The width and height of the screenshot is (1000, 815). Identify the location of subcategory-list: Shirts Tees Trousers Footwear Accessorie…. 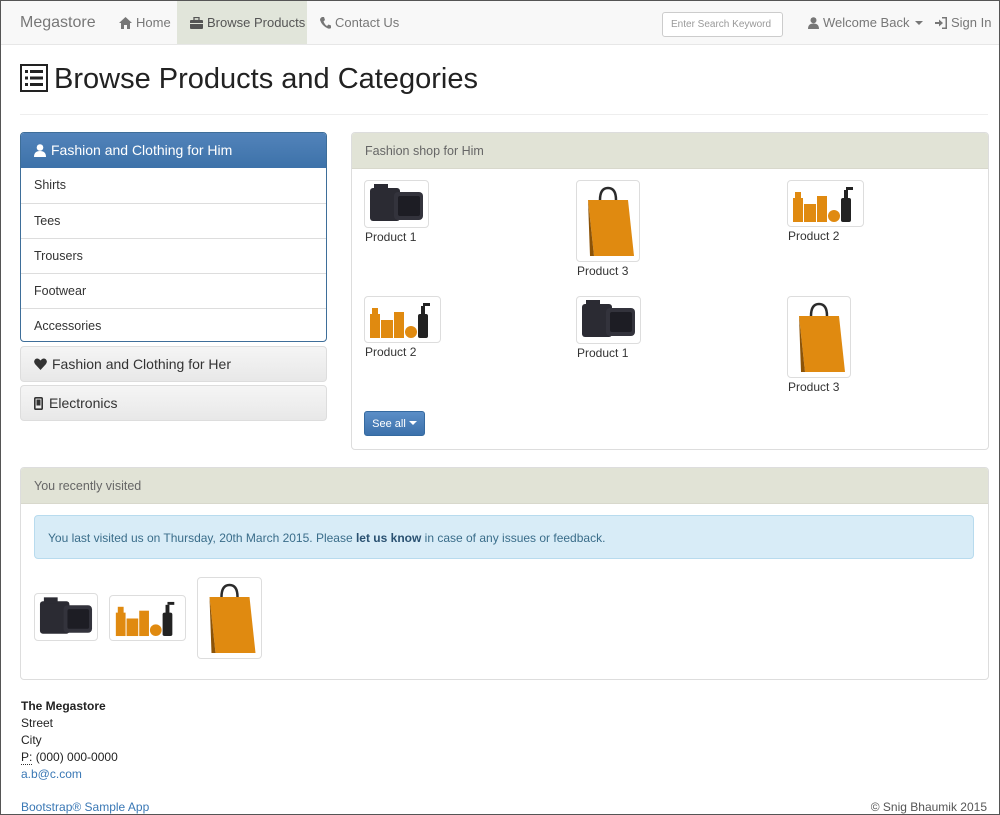
(173, 254).